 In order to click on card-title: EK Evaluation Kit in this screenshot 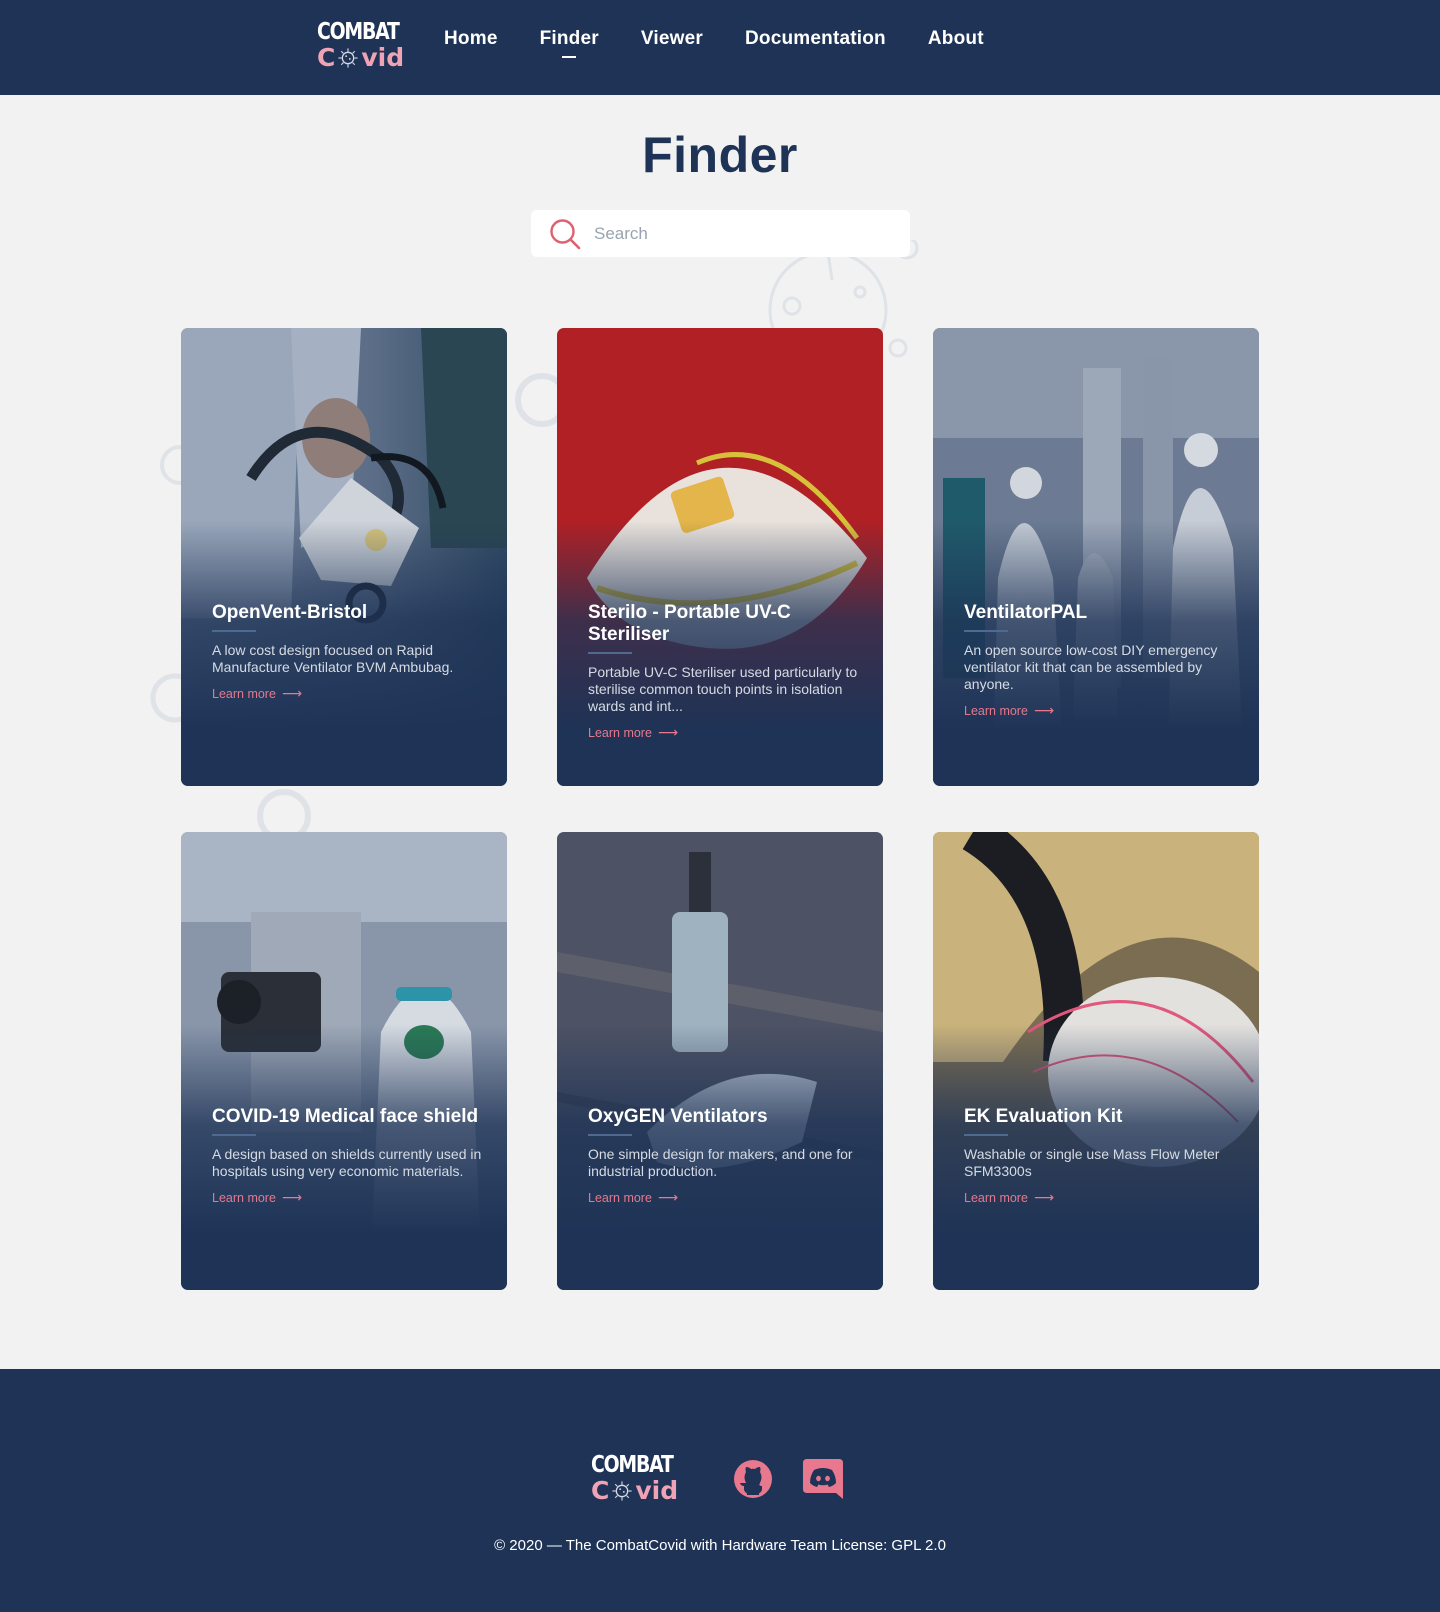, I will do `click(1043, 1116)`.